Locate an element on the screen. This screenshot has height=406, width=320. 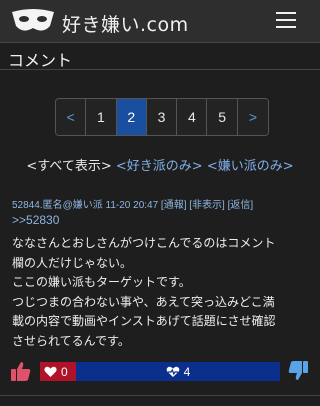
broken-heart-icon is located at coordinates (172, 371).